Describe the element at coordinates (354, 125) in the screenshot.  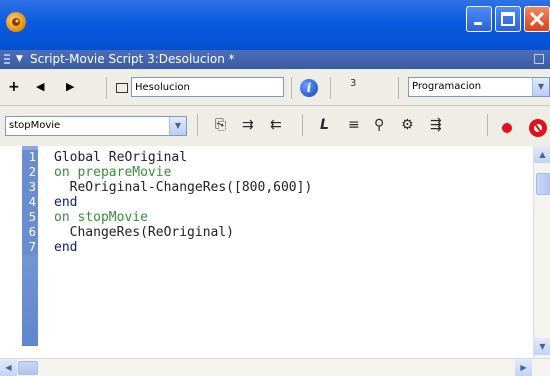
I see `alphabetical-lingo-icon: ≡` at that location.